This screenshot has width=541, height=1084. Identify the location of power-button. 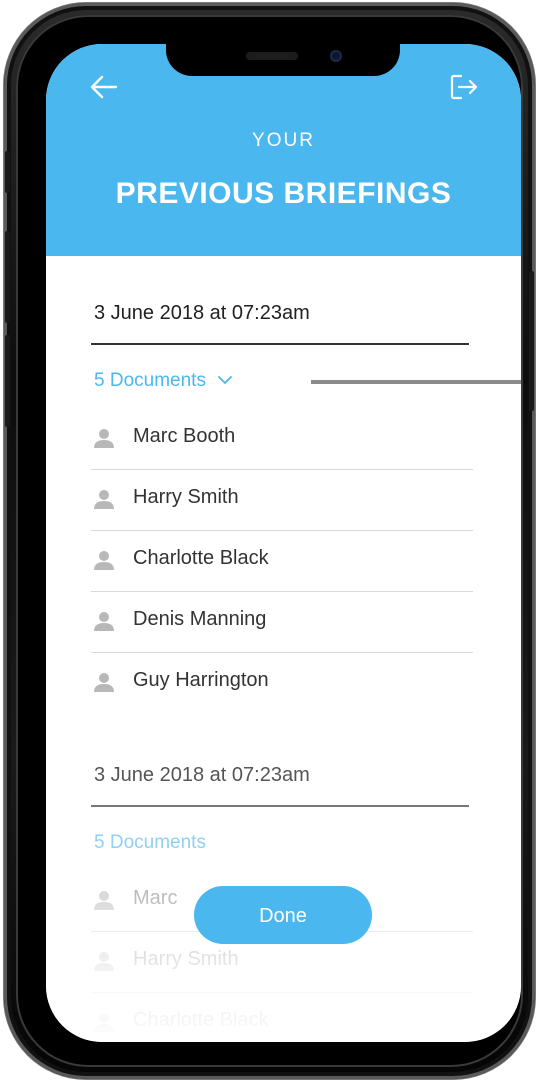
(531, 341).